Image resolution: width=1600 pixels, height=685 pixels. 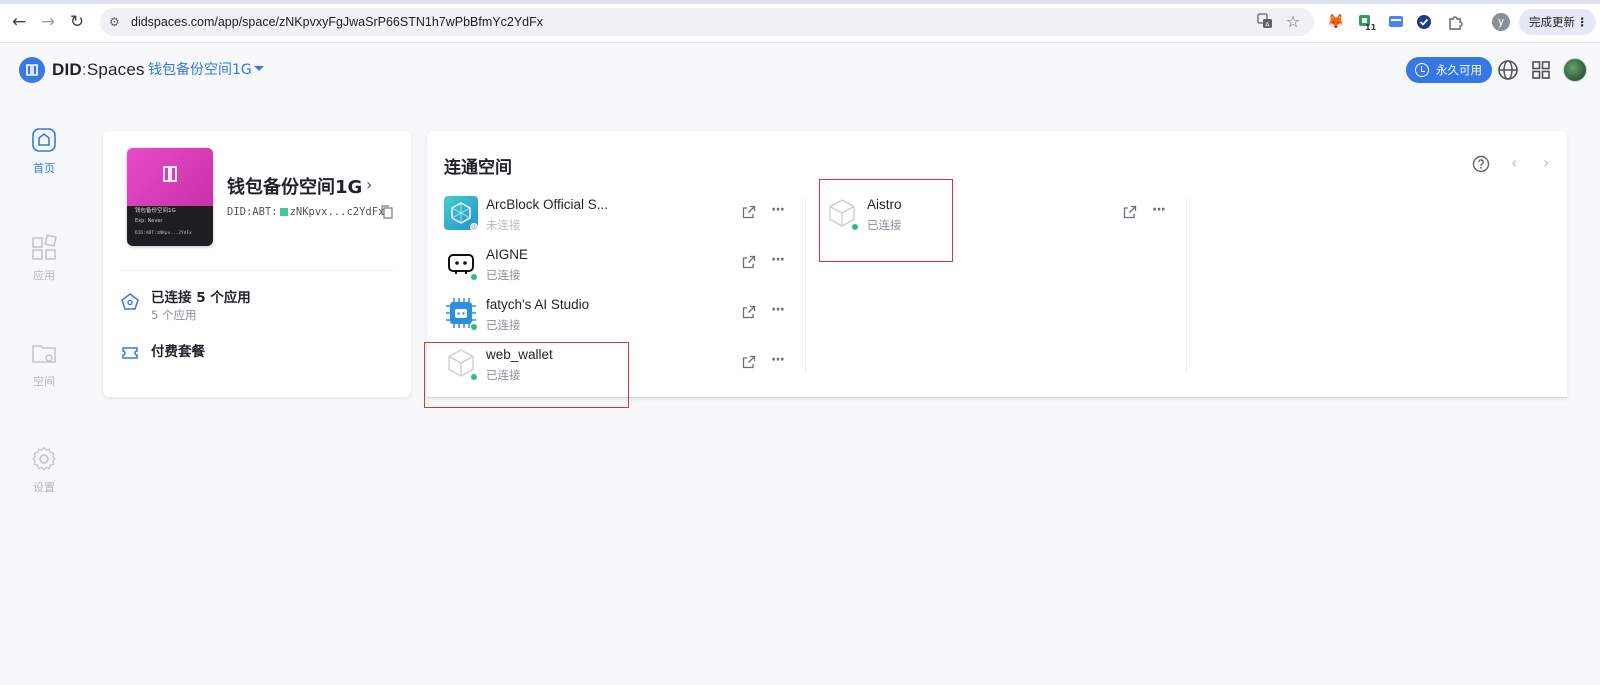 I want to click on screen-extension-icon, so click(x=1396, y=22).